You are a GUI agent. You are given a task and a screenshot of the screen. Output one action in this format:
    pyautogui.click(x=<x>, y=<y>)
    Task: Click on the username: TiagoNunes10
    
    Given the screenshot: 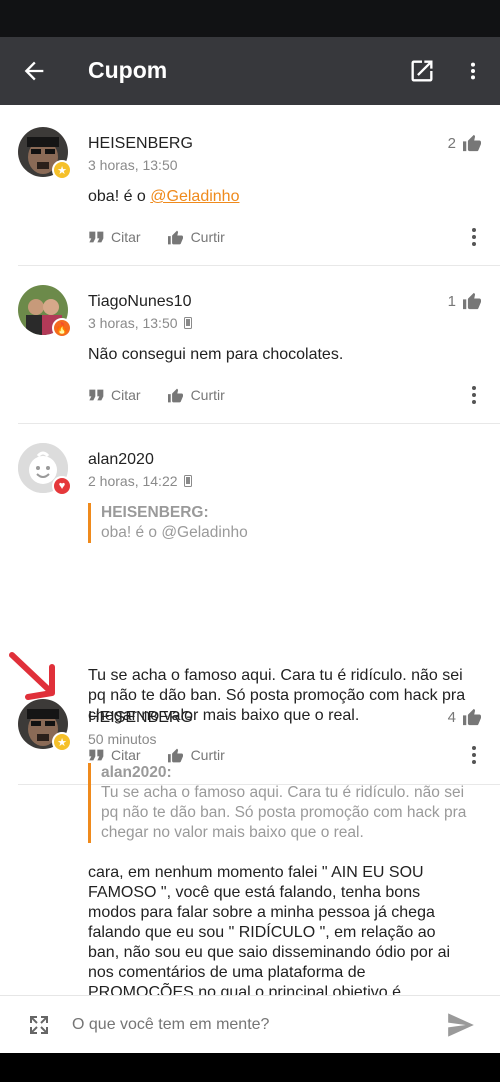 What is the action you would take?
    pyautogui.click(x=139, y=302)
    